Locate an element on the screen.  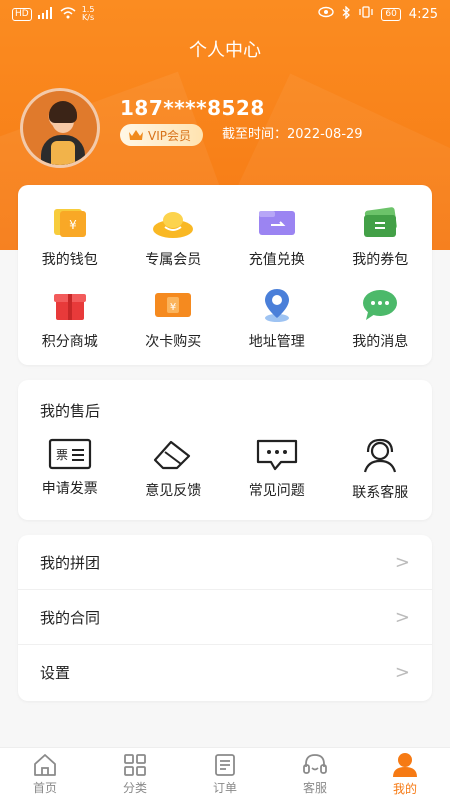
feature-label: 我的券包 is located at coordinates (380, 260).